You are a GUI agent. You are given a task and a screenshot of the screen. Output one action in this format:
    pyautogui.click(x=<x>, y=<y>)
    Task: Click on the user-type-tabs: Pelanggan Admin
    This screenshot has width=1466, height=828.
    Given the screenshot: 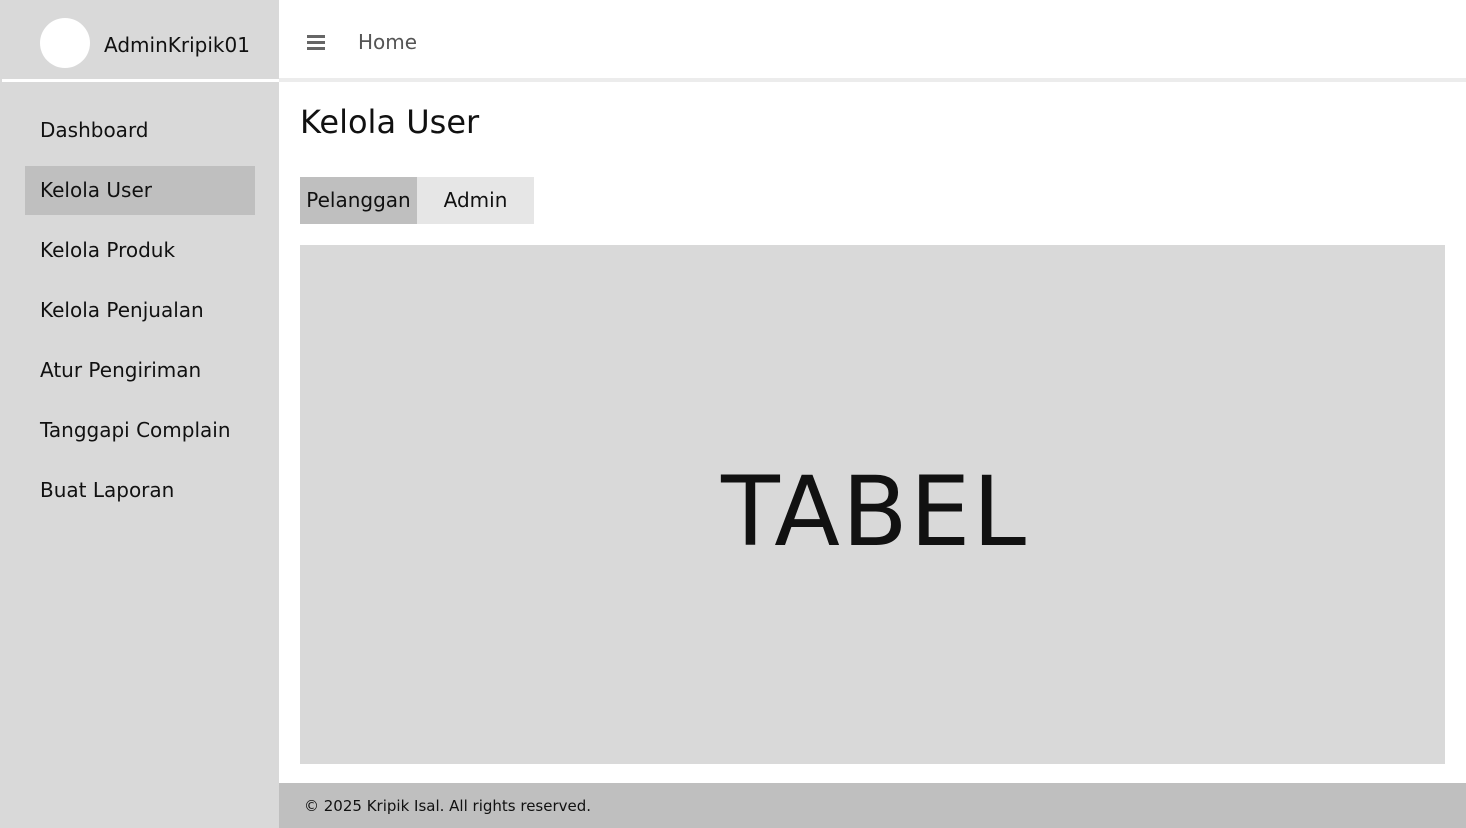 What is the action you would take?
    pyautogui.click(x=417, y=200)
    